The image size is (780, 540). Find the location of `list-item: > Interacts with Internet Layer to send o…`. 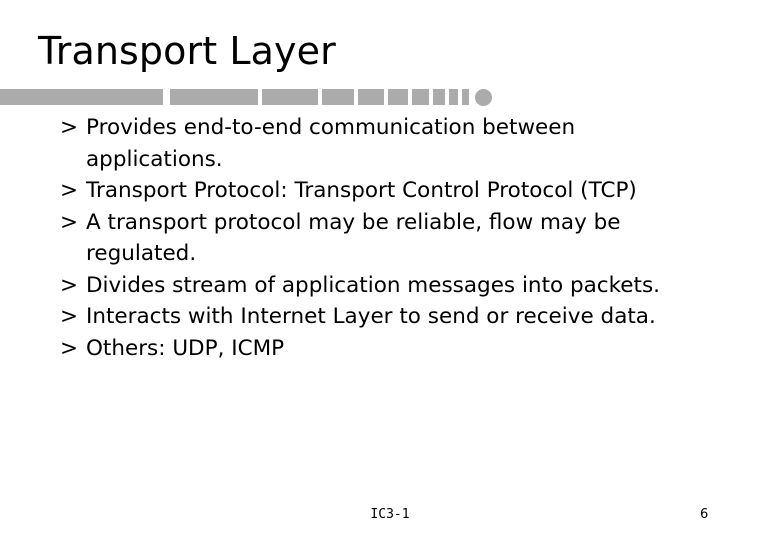

list-item: > Interacts with Internet Layer to send o… is located at coordinates (410, 317).